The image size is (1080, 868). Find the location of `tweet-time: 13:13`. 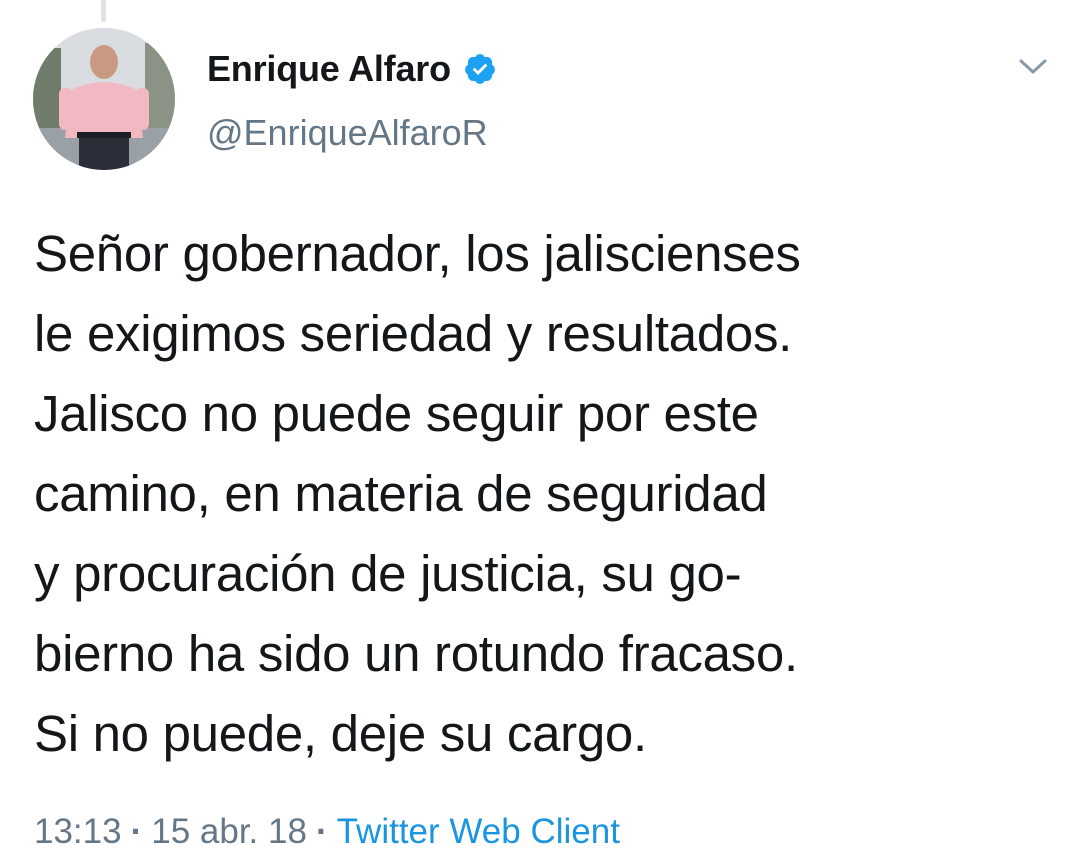

tweet-time: 13:13 is located at coordinates (78, 832).